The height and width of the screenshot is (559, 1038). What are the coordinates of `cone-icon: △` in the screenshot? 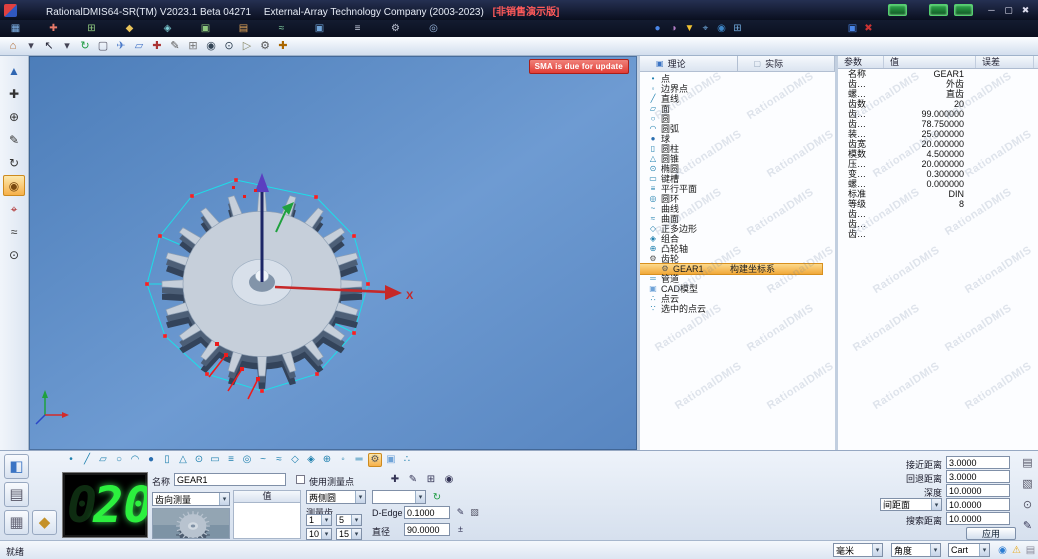 It's located at (183, 460).